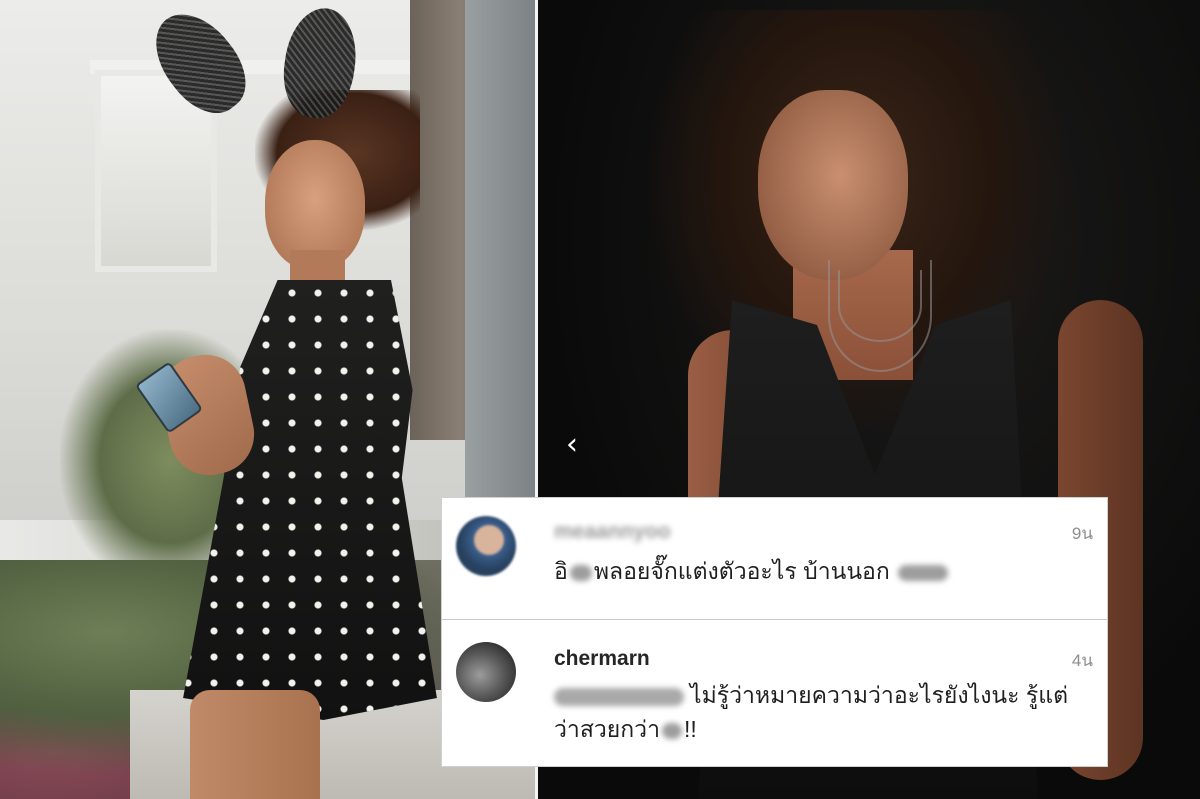  Describe the element at coordinates (833, 185) in the screenshot. I see `woman-face` at that location.